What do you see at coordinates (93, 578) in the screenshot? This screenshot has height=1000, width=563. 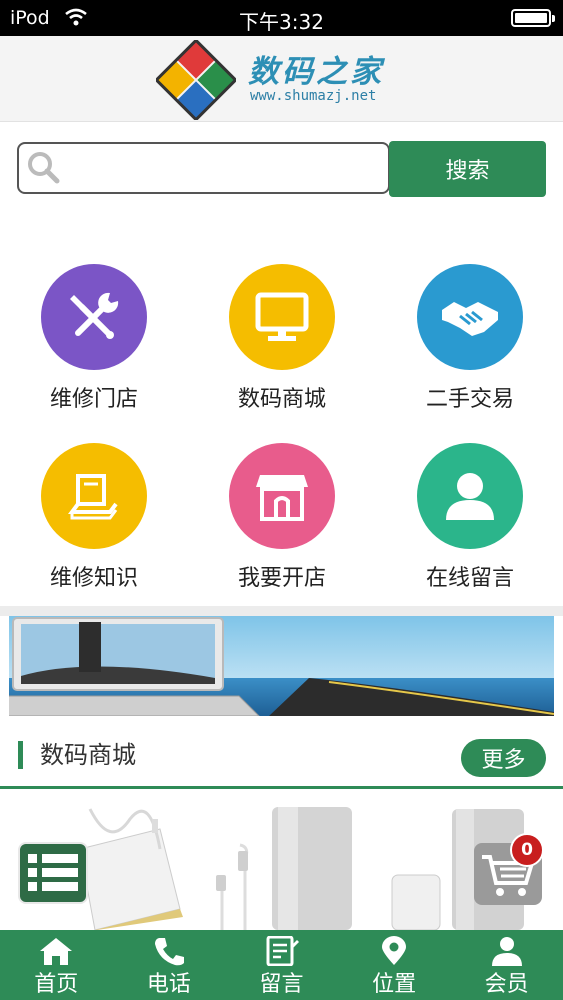 I see `grid-label: 维修知识` at bounding box center [93, 578].